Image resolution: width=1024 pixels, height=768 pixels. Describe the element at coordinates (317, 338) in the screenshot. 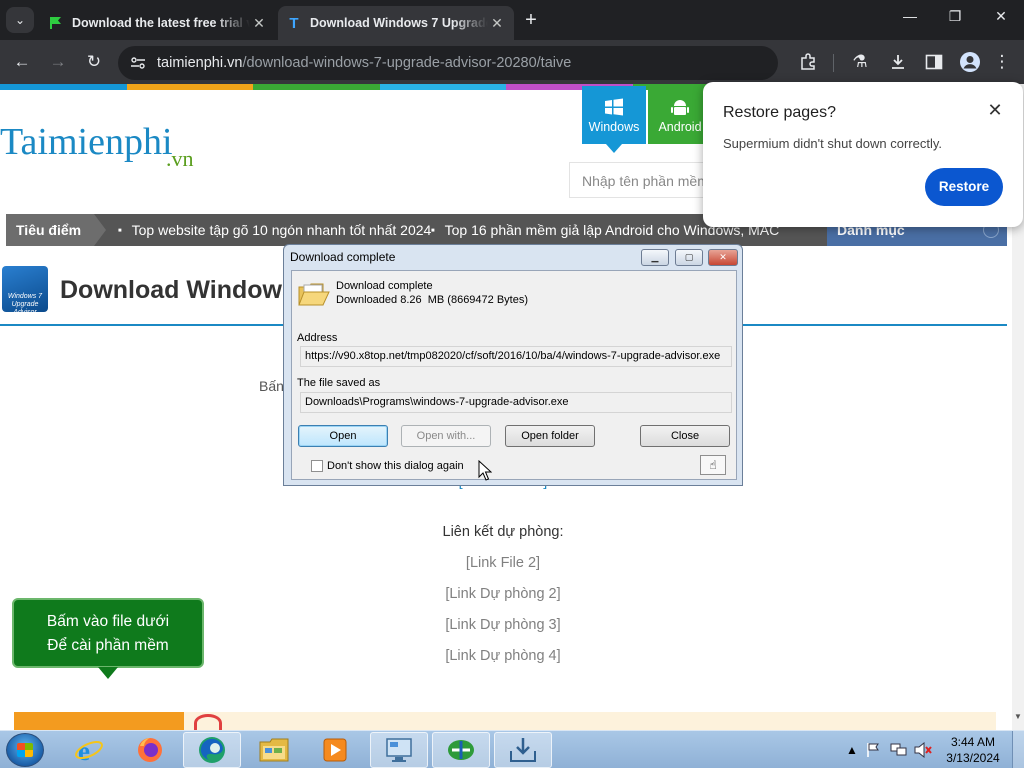

I see `address-label: Address` at that location.